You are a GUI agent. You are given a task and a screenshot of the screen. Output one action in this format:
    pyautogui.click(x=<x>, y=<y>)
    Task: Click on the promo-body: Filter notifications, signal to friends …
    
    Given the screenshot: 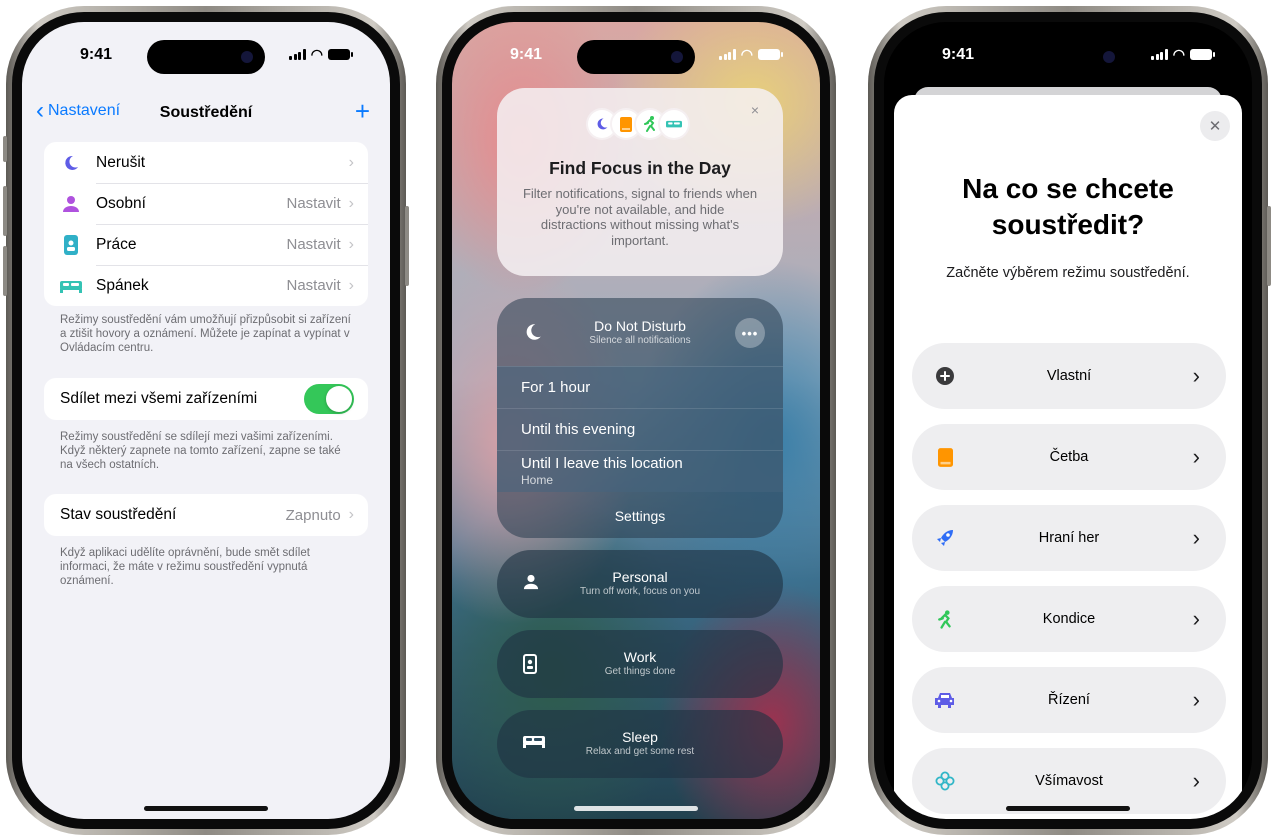 What is the action you would take?
    pyautogui.click(x=640, y=217)
    